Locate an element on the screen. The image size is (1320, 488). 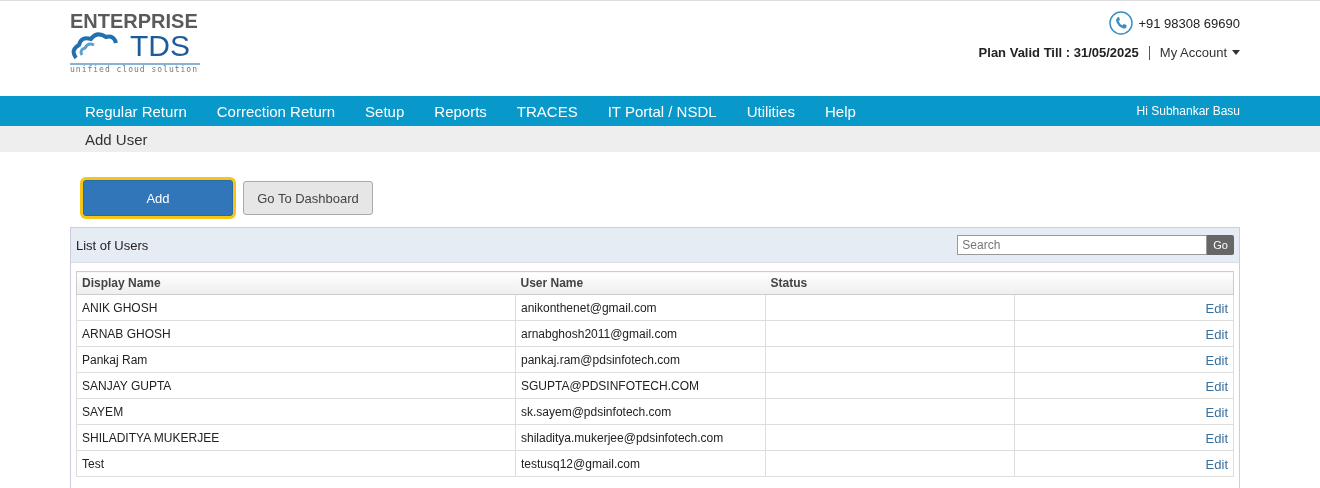
table-cell: testusq12@gmail.com is located at coordinates (640, 463).